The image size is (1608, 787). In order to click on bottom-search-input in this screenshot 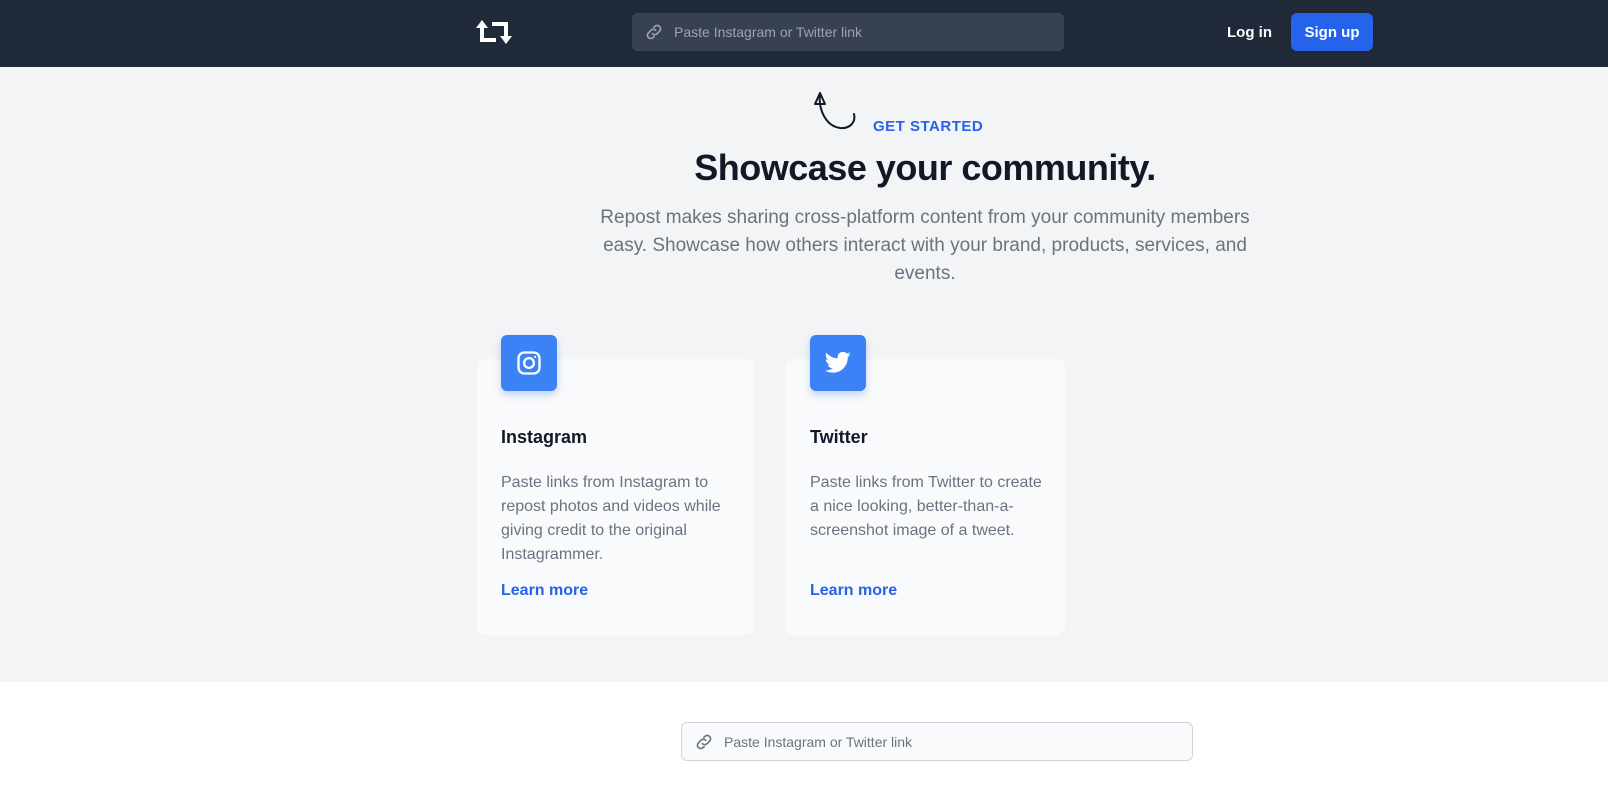, I will do `click(954, 741)`.